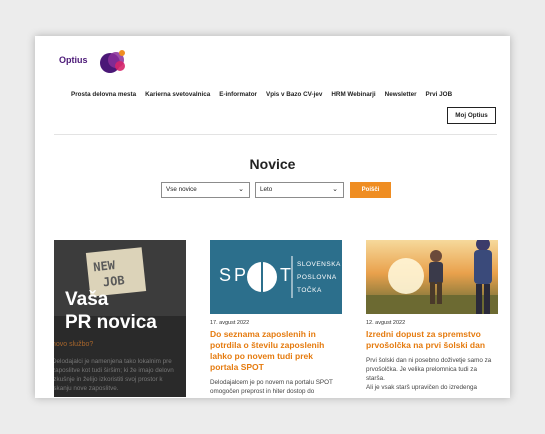  Describe the element at coordinates (238, 94) in the screenshot. I see `nav-e-informator: E-informator` at that location.